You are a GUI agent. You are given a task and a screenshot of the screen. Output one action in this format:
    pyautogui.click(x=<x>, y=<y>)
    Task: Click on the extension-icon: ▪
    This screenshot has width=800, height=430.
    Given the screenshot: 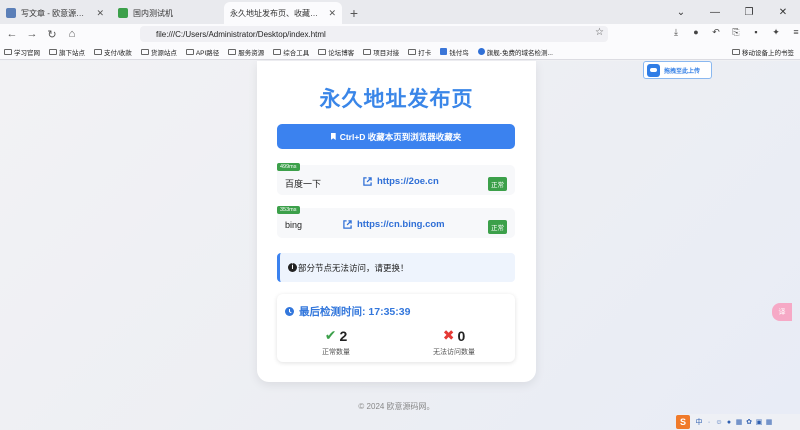 What is the action you would take?
    pyautogui.click(x=756, y=32)
    